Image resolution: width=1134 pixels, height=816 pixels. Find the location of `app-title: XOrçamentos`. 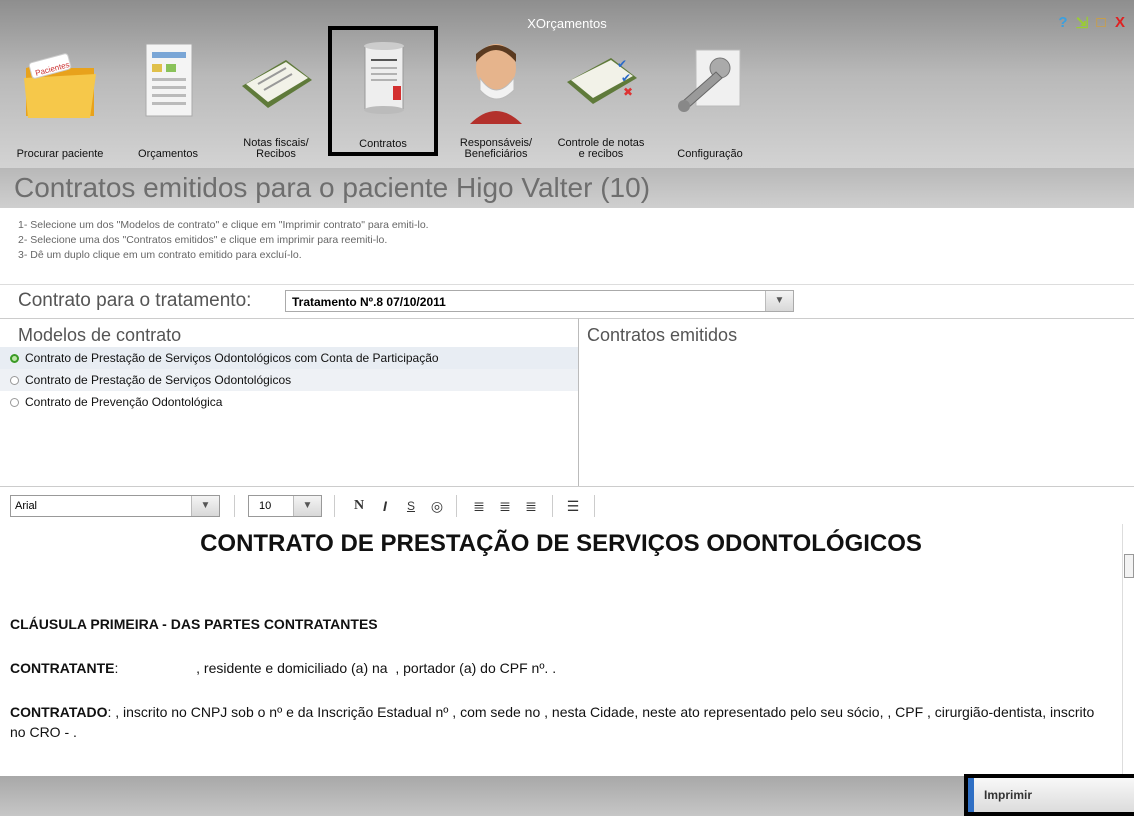

app-title: XOrçamentos is located at coordinates (567, 23).